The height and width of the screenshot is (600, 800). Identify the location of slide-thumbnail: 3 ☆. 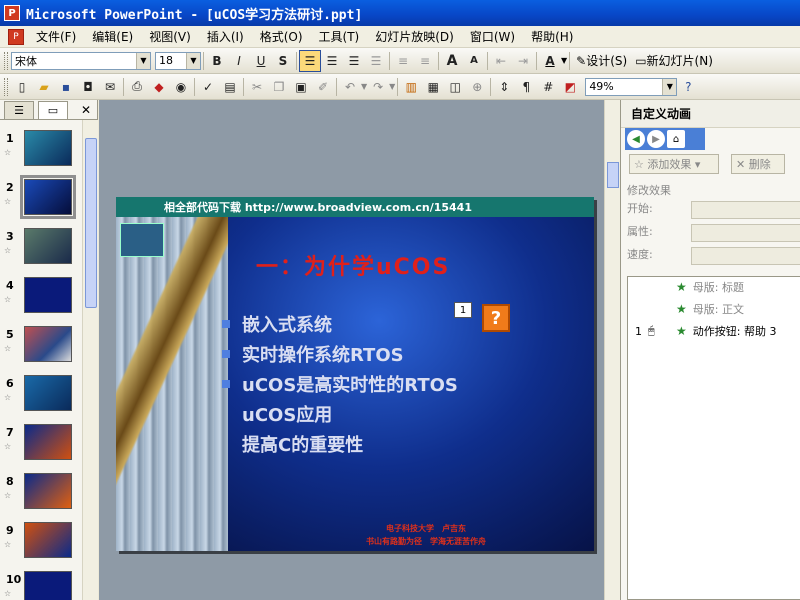
(41, 250).